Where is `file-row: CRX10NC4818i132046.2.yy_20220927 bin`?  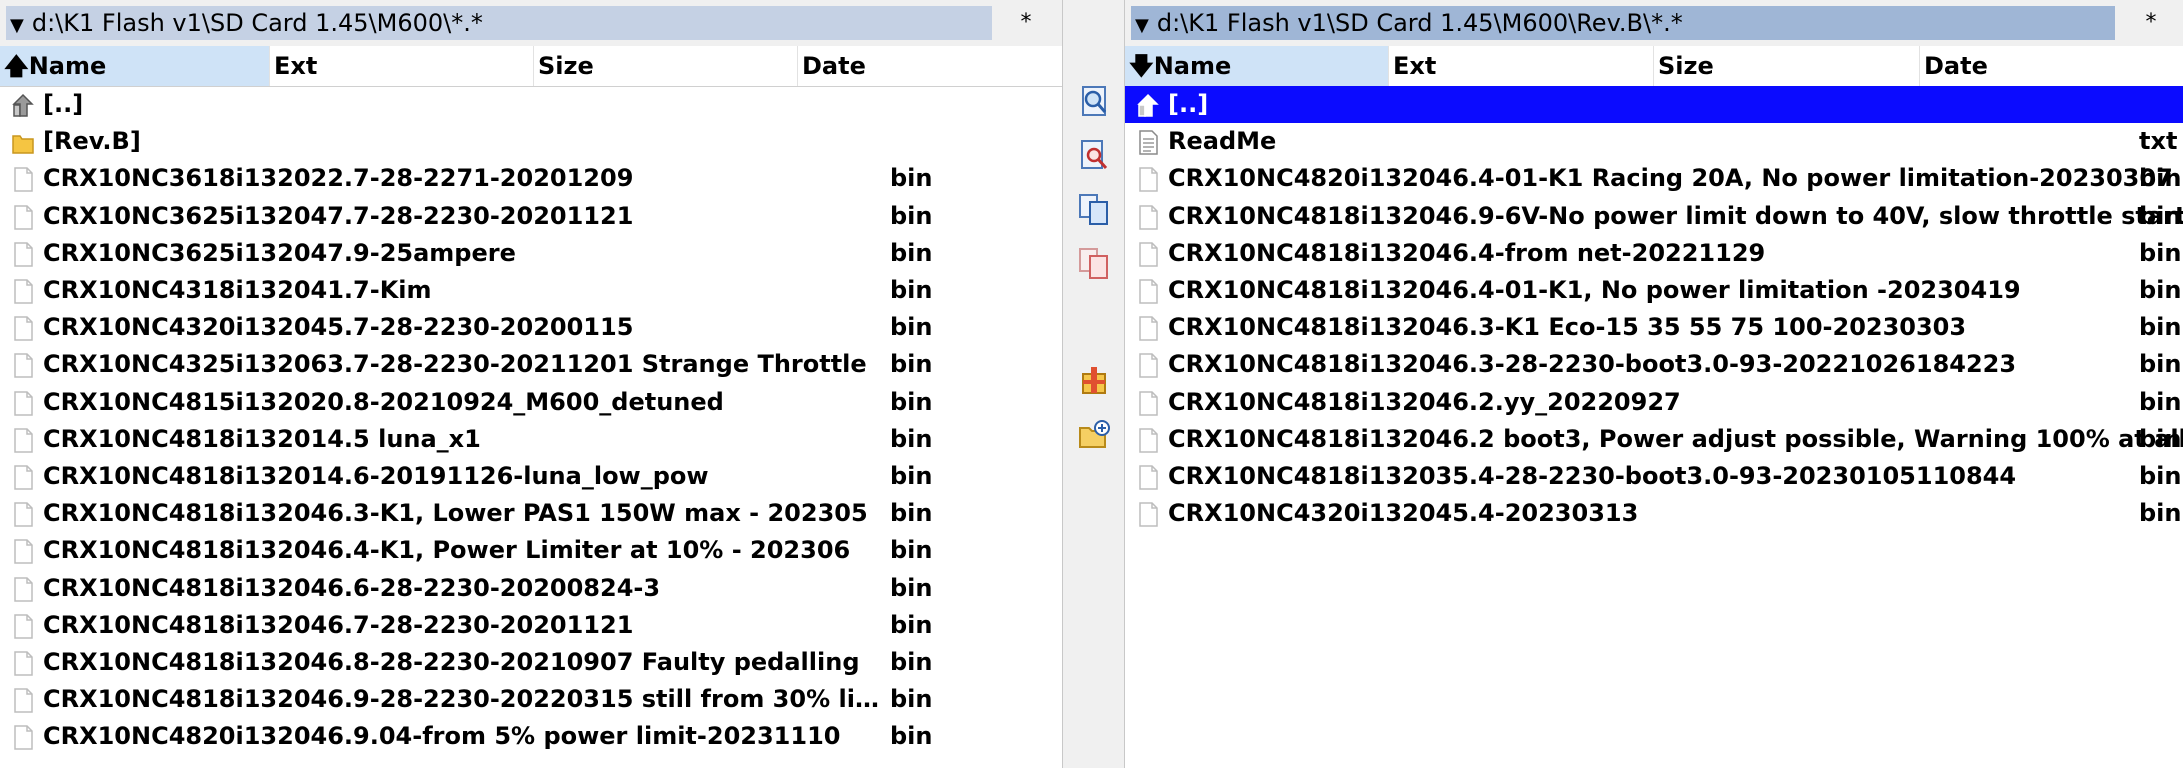 file-row: CRX10NC4818i132046.2.yy_20220927 bin is located at coordinates (1654, 402).